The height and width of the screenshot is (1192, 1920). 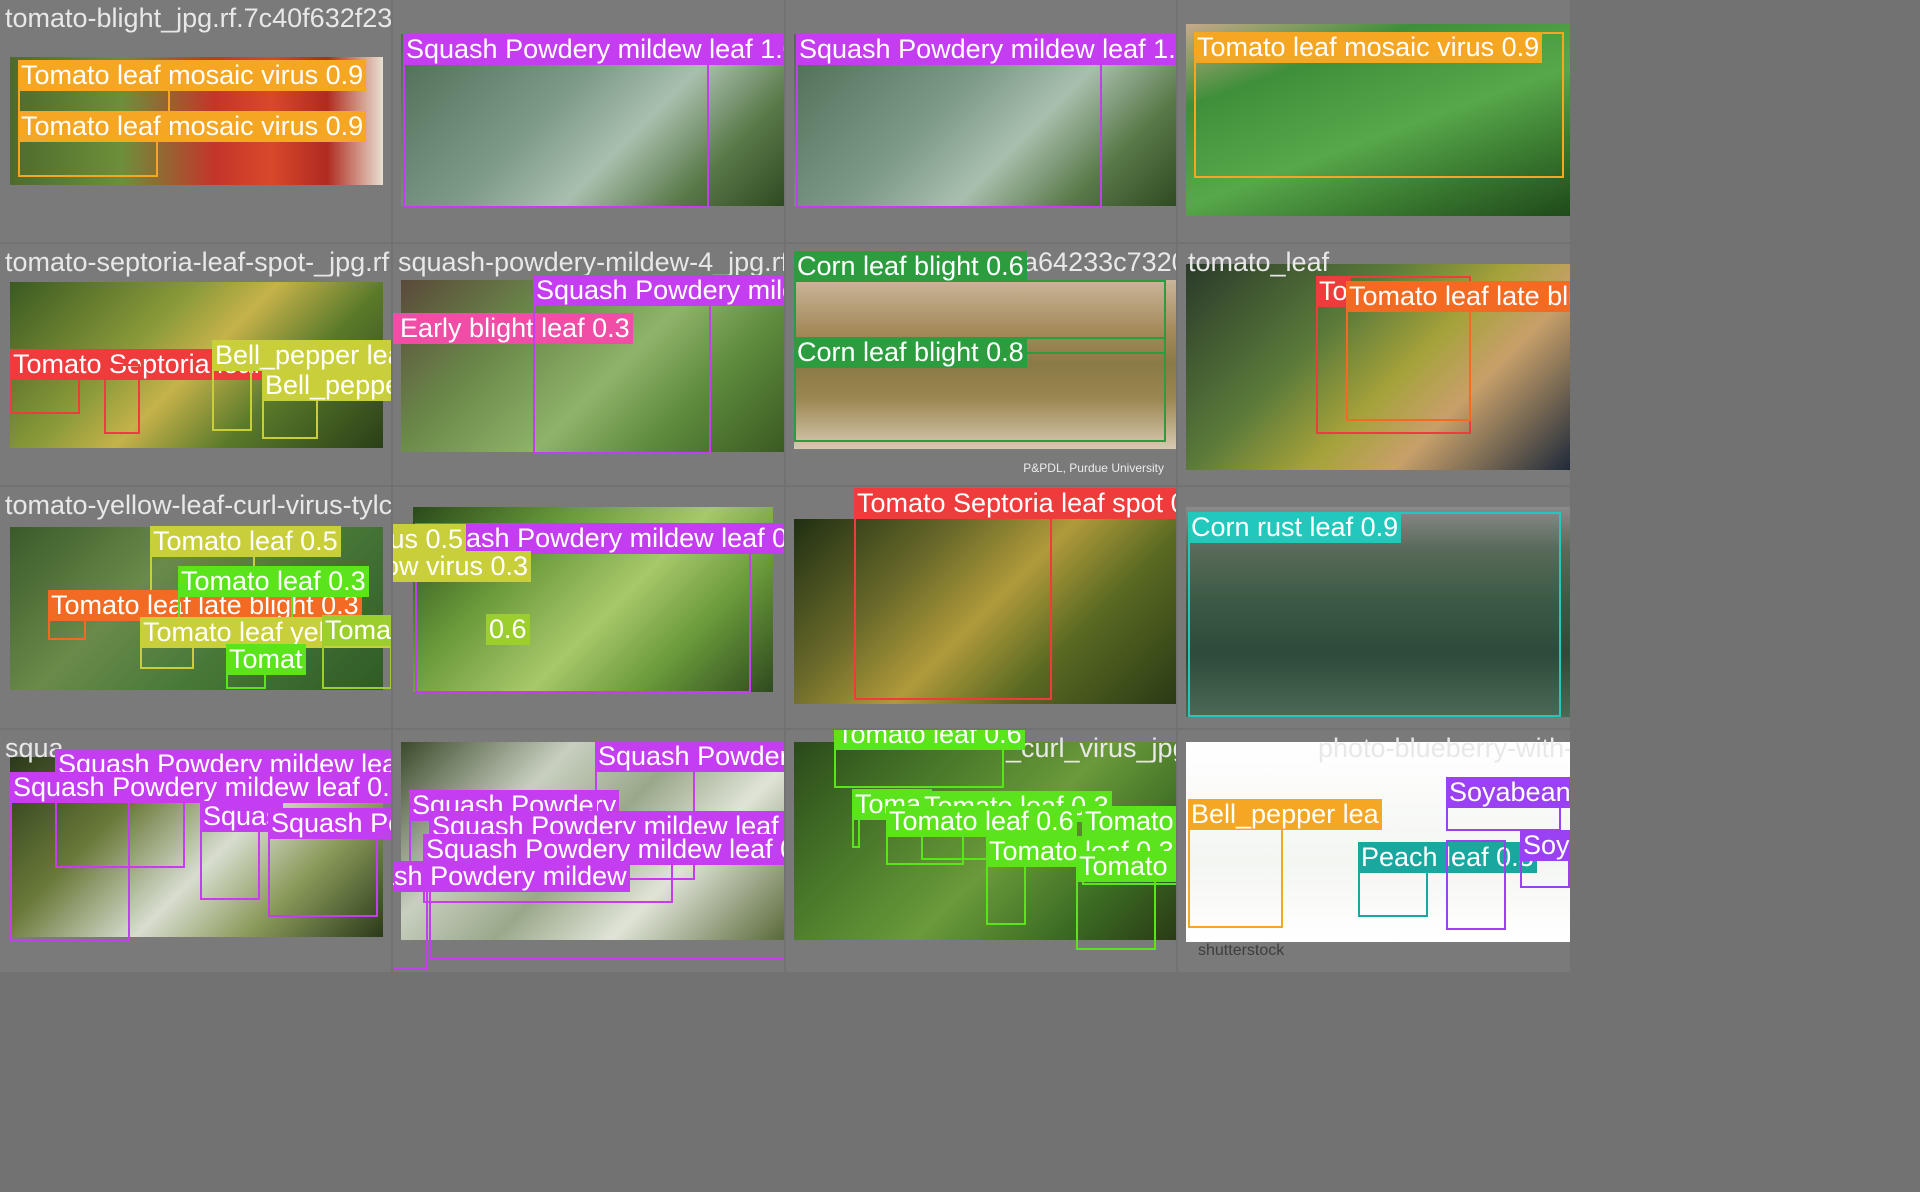 What do you see at coordinates (910, 266) in the screenshot?
I see `detection-label: Corn leaf blight 0.6` at bounding box center [910, 266].